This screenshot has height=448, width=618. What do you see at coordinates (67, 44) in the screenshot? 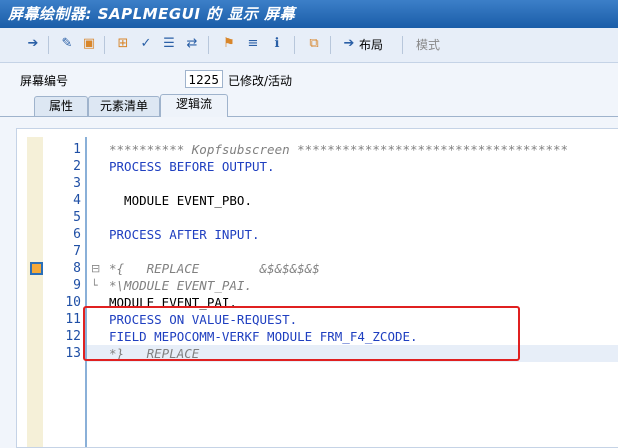
I see `other-object-icon: ✎` at bounding box center [67, 44].